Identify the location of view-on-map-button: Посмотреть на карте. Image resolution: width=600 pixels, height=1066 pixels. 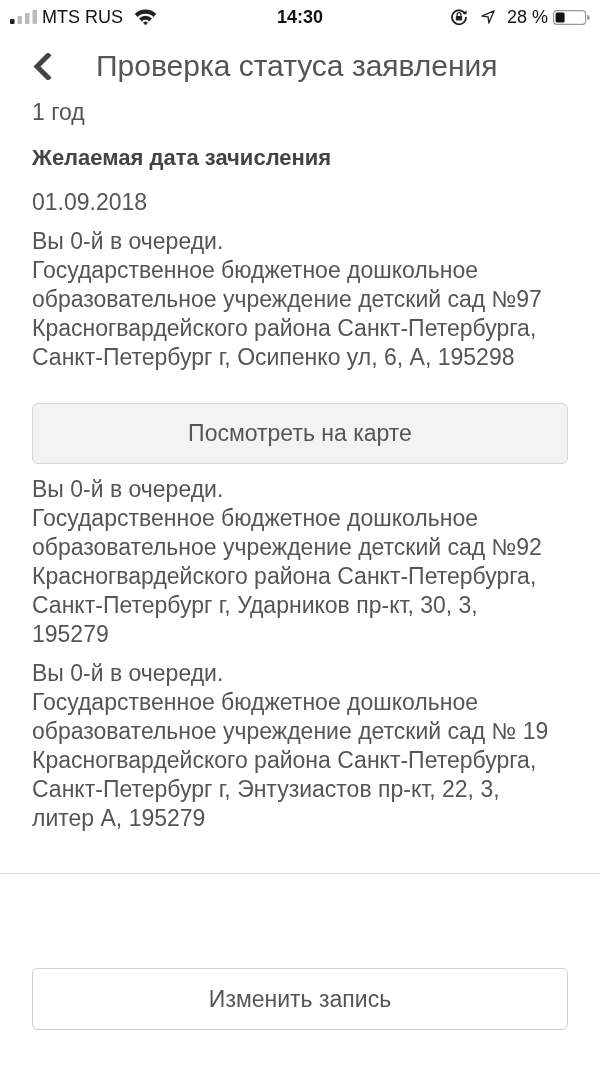
(300, 433).